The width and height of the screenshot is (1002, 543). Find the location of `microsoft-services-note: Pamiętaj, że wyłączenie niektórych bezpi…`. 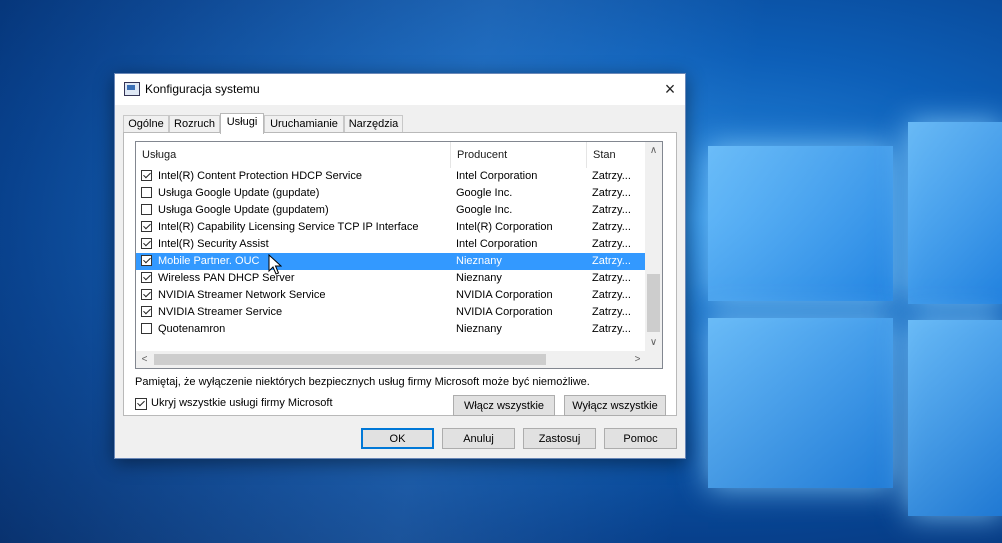

microsoft-services-note: Pamiętaj, że wyłączenie niektórych bezpi… is located at coordinates (362, 382).